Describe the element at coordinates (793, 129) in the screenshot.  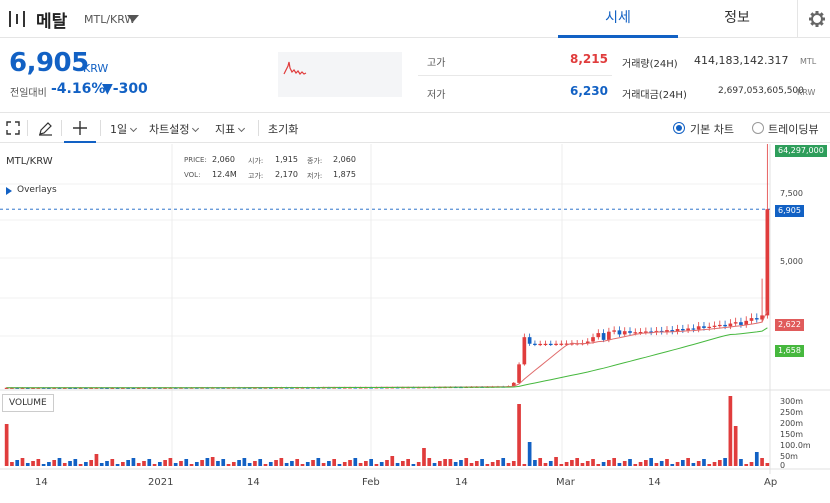
I see `tradingview-label: 트레이딩뷰` at that location.